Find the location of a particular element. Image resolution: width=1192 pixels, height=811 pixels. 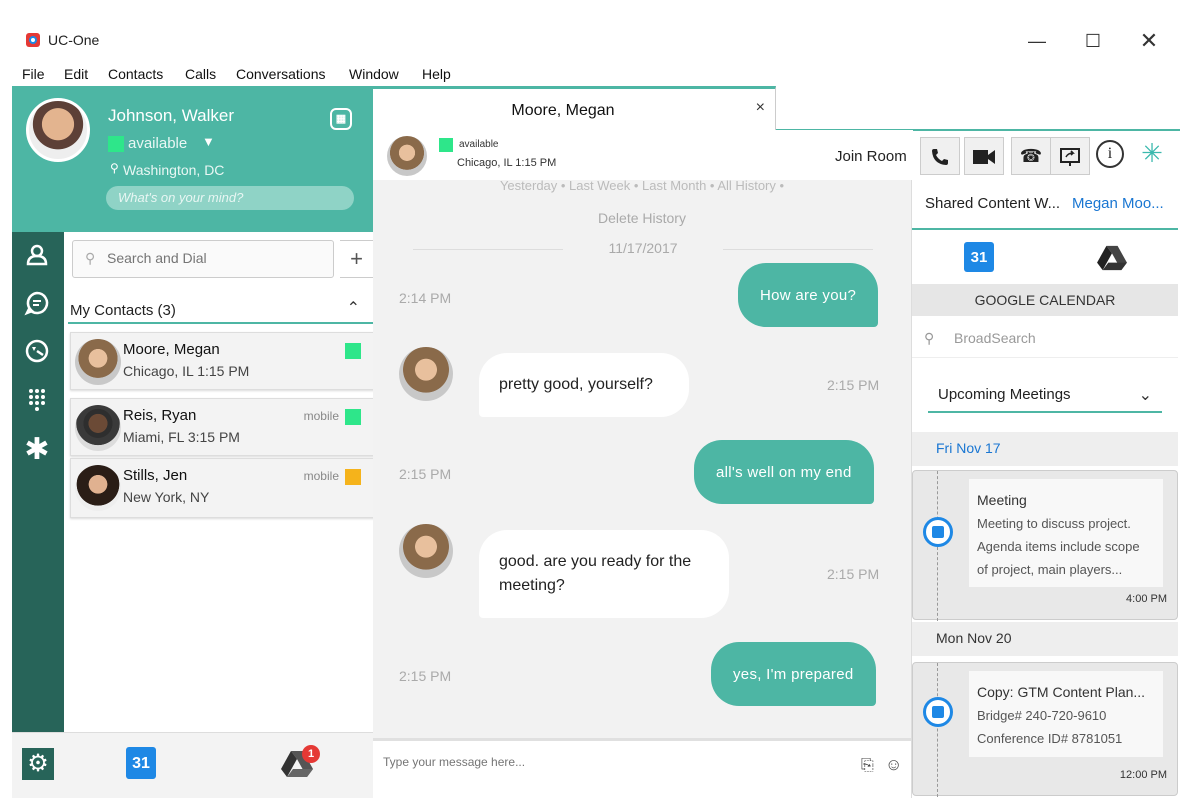

profile-location: Washington, DC is located at coordinates (173, 170).